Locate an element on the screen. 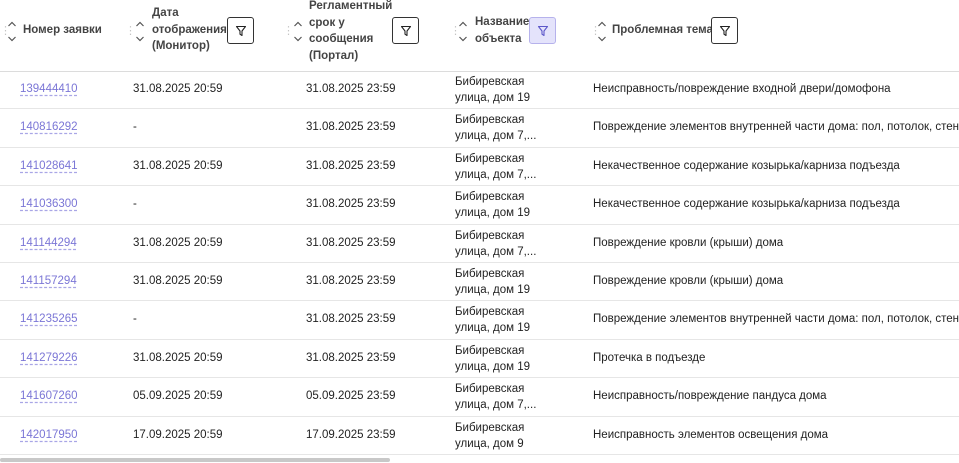 The width and height of the screenshot is (959, 463). request-number-link: 141036300 is located at coordinates (49, 204).